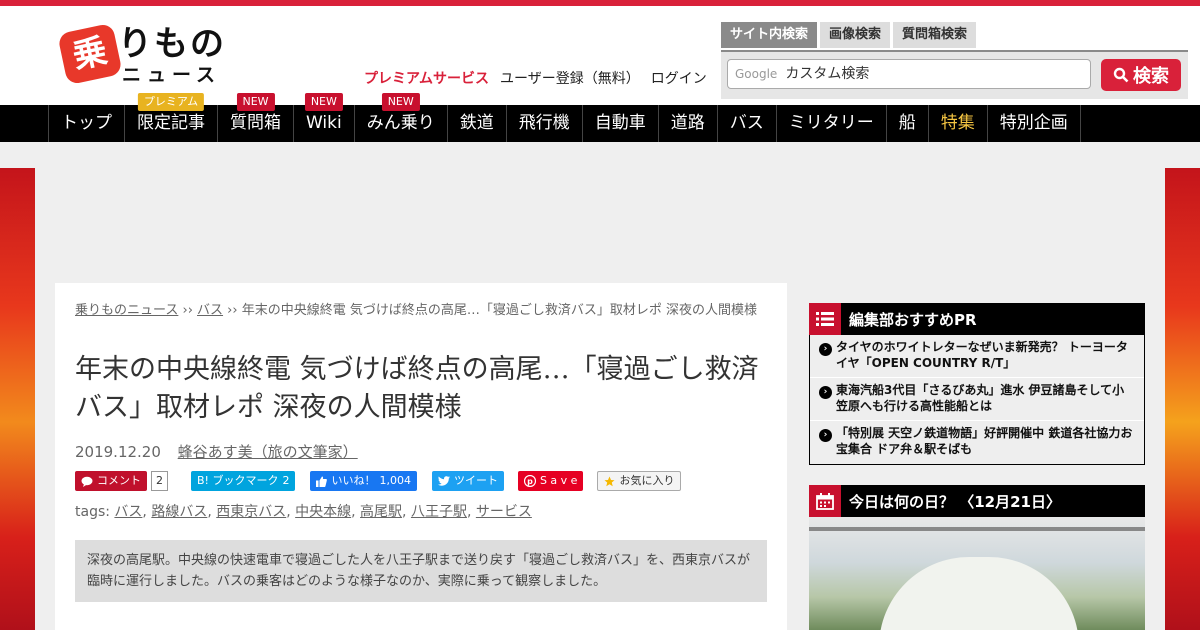  I want to click on today-image, so click(977, 573).